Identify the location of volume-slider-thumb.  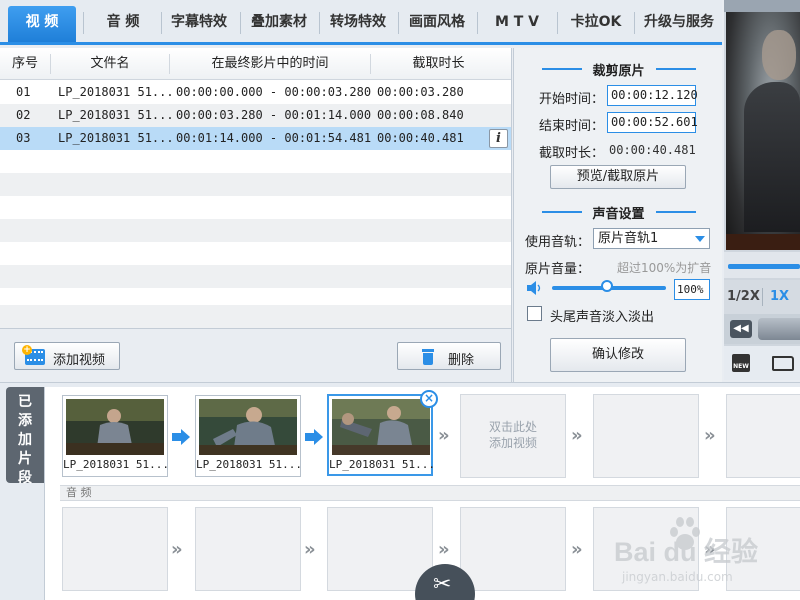
(607, 286).